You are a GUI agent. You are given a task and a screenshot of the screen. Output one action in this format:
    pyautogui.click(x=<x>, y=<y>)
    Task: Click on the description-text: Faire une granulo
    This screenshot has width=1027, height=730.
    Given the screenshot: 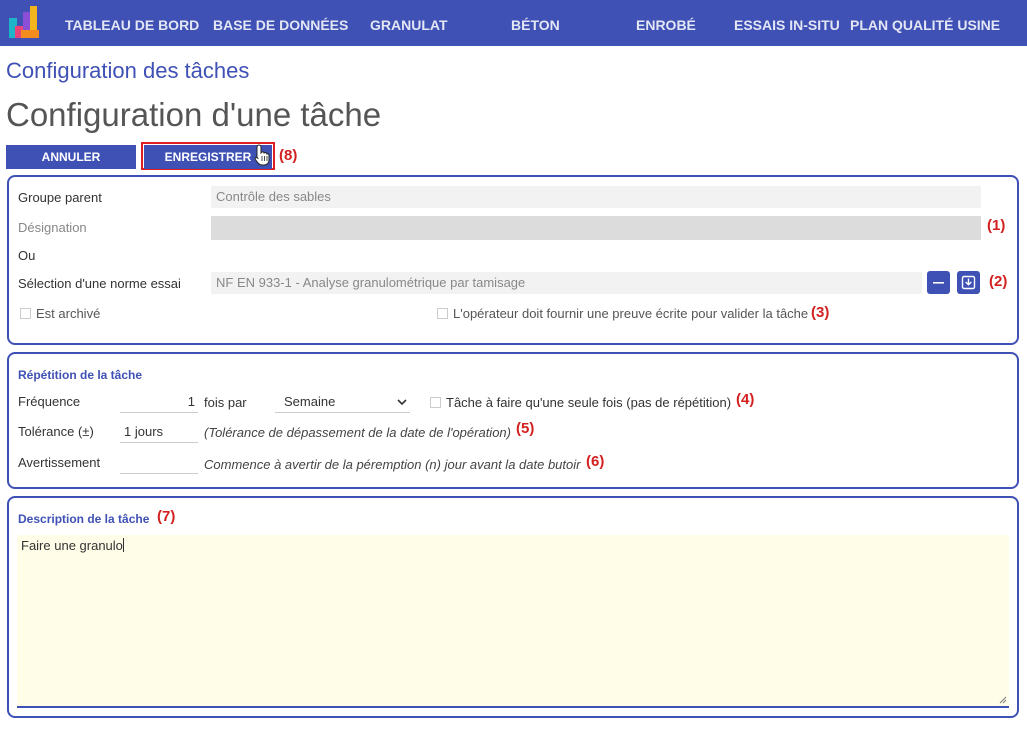 What is the action you would take?
    pyautogui.click(x=72, y=545)
    